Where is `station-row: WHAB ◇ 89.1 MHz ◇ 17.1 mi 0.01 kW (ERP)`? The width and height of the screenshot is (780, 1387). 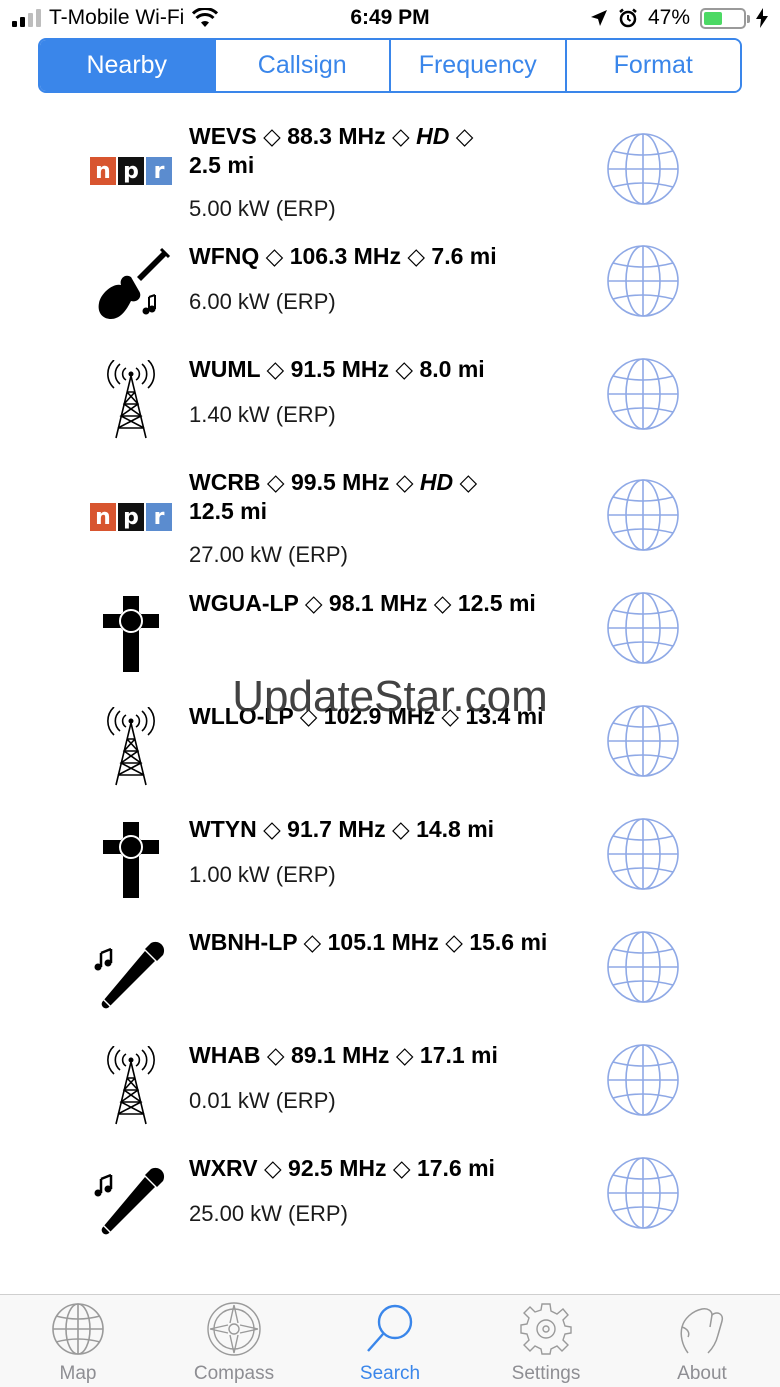
station-row: WHAB ◇ 89.1 MHz ◇ 17.1 mi 0.01 kW (ERP) is located at coordinates (390, 1085).